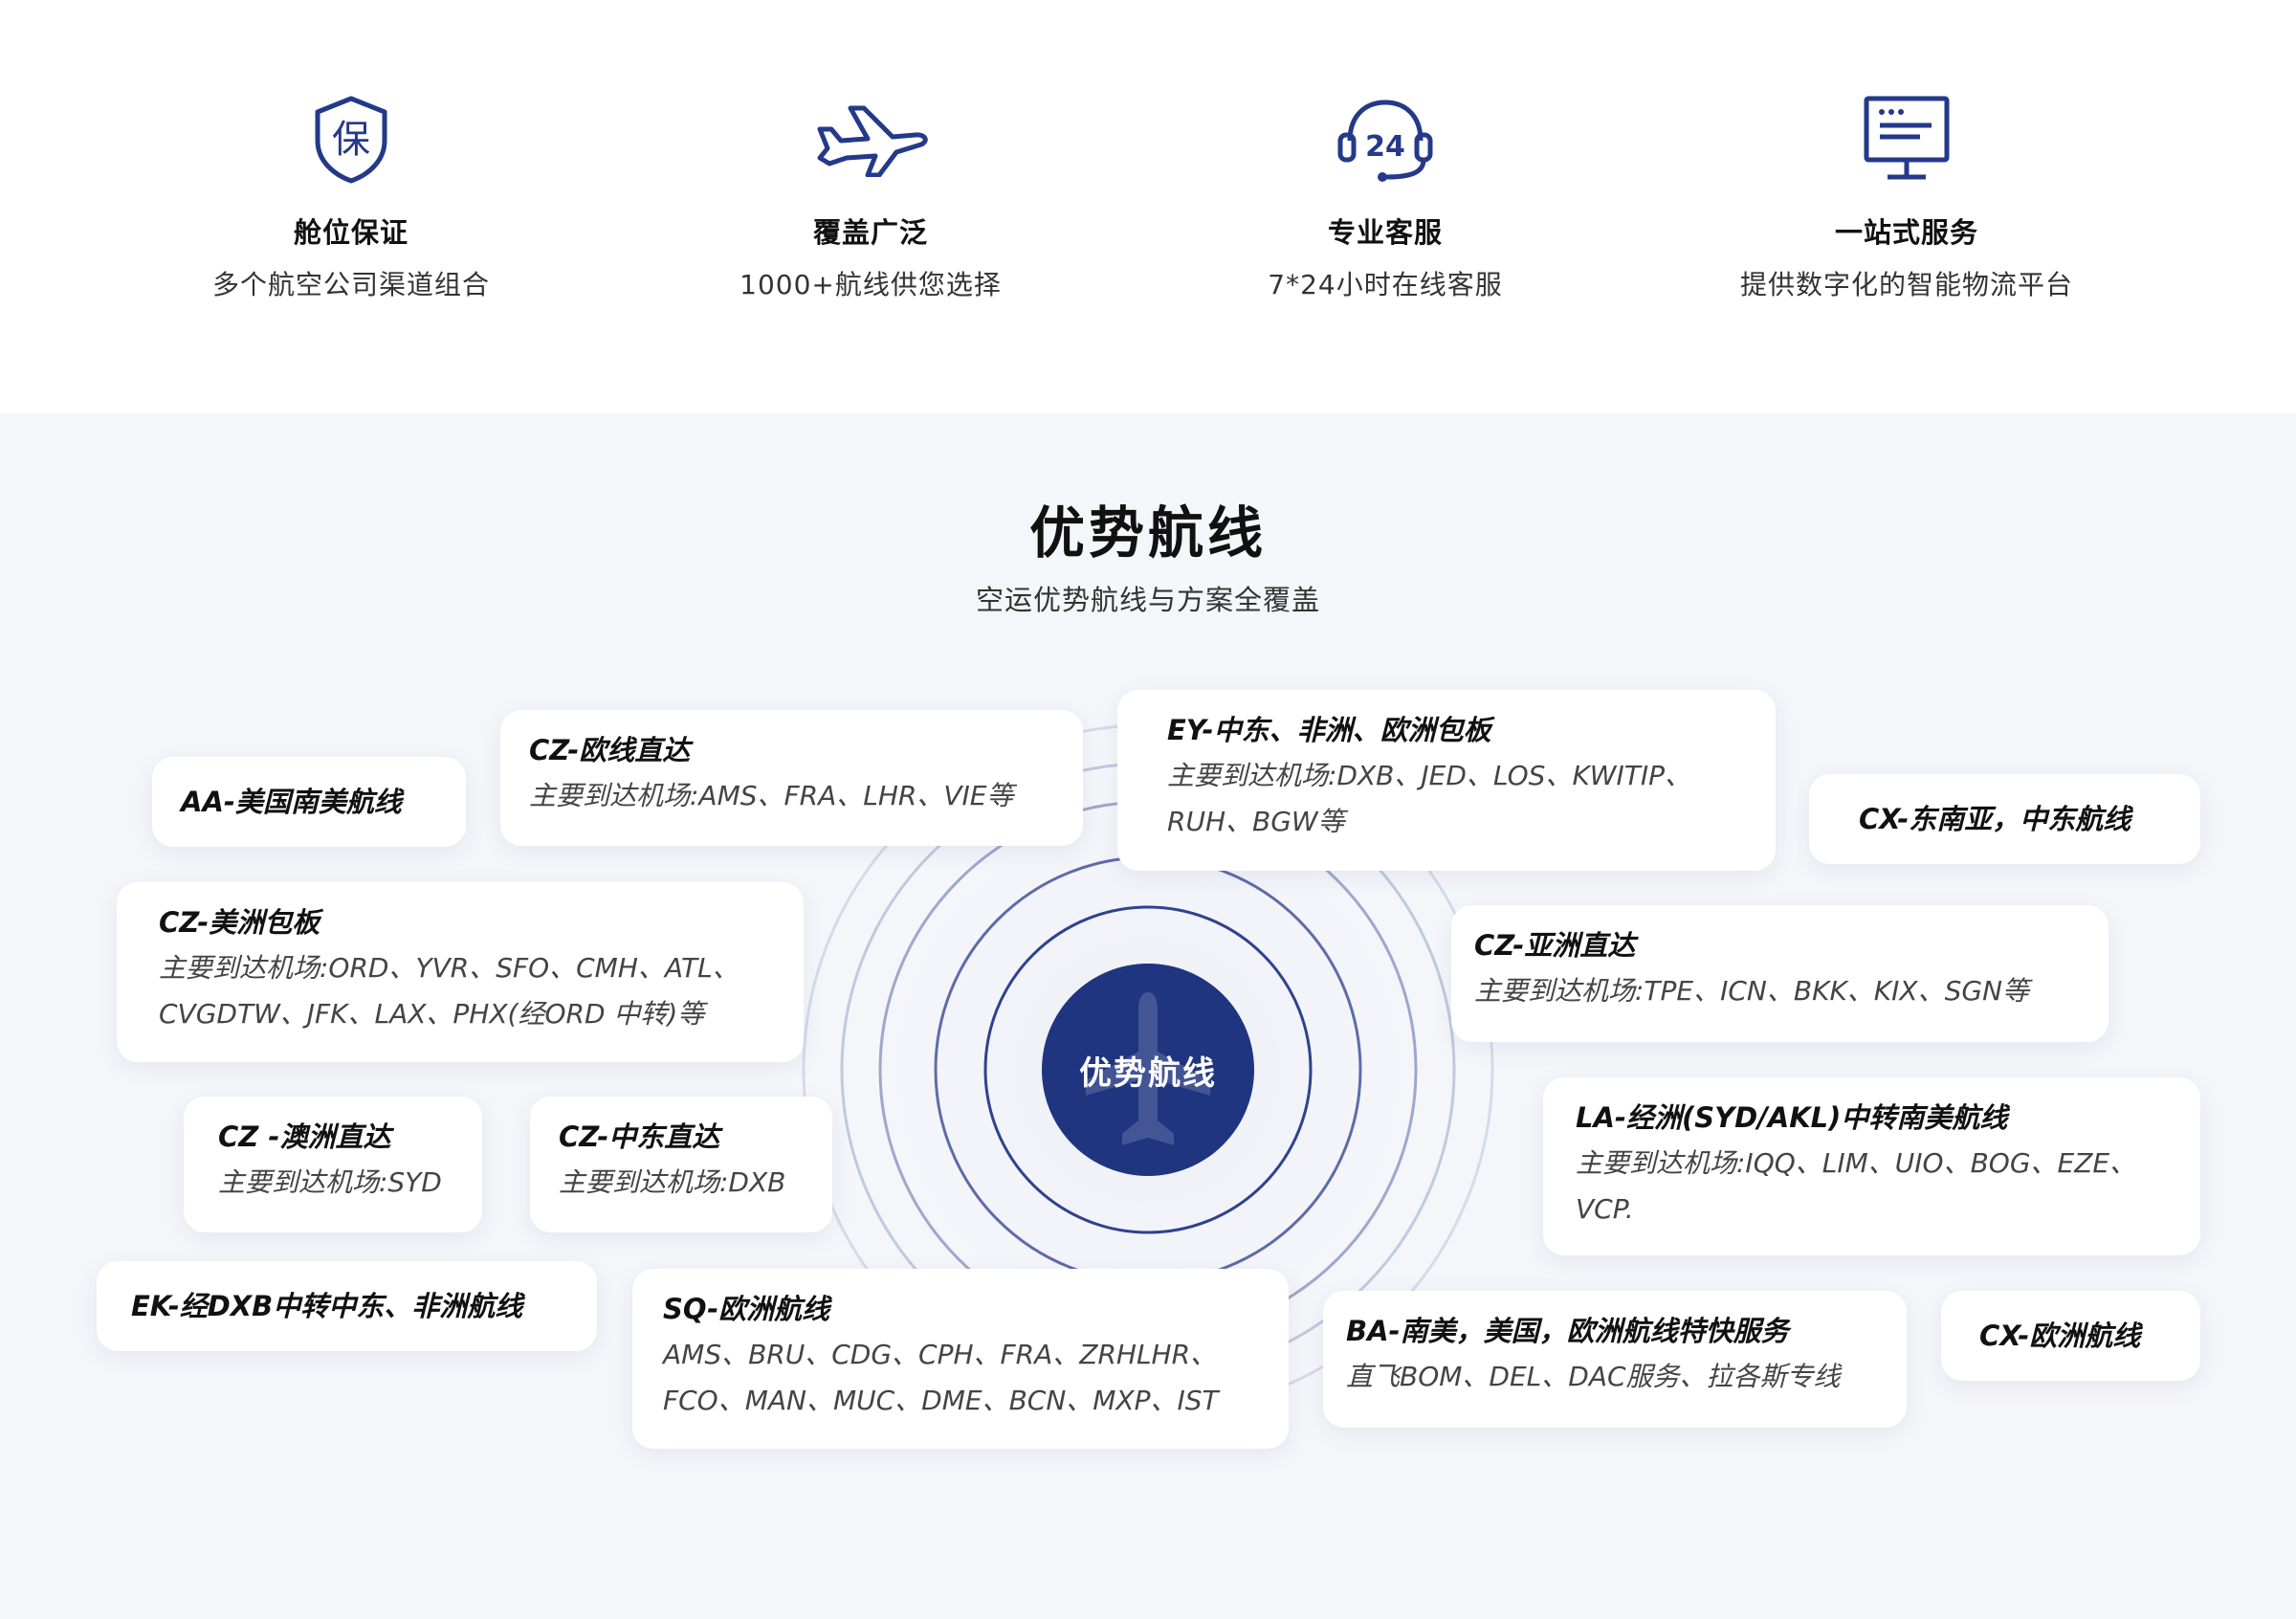 The height and width of the screenshot is (1619, 2296). Describe the element at coordinates (1147, 533) in the screenshot. I see `section-title: 优势航线` at that location.